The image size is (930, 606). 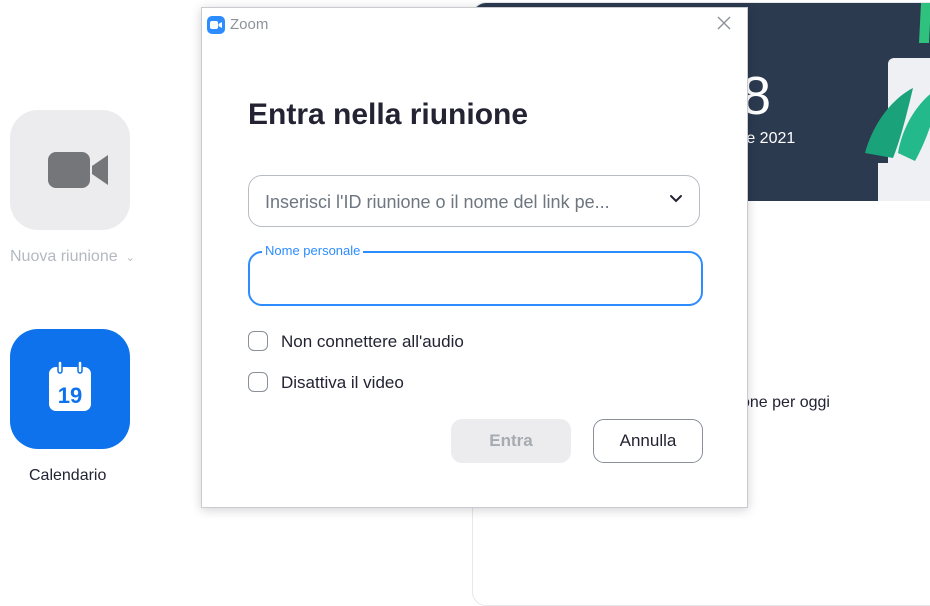 I want to click on close-icon, so click(x=724, y=23).